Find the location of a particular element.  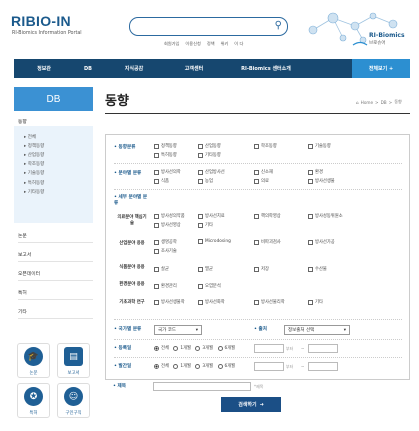

sidebar-item-paper: 논문 is located at coordinates (55, 237).